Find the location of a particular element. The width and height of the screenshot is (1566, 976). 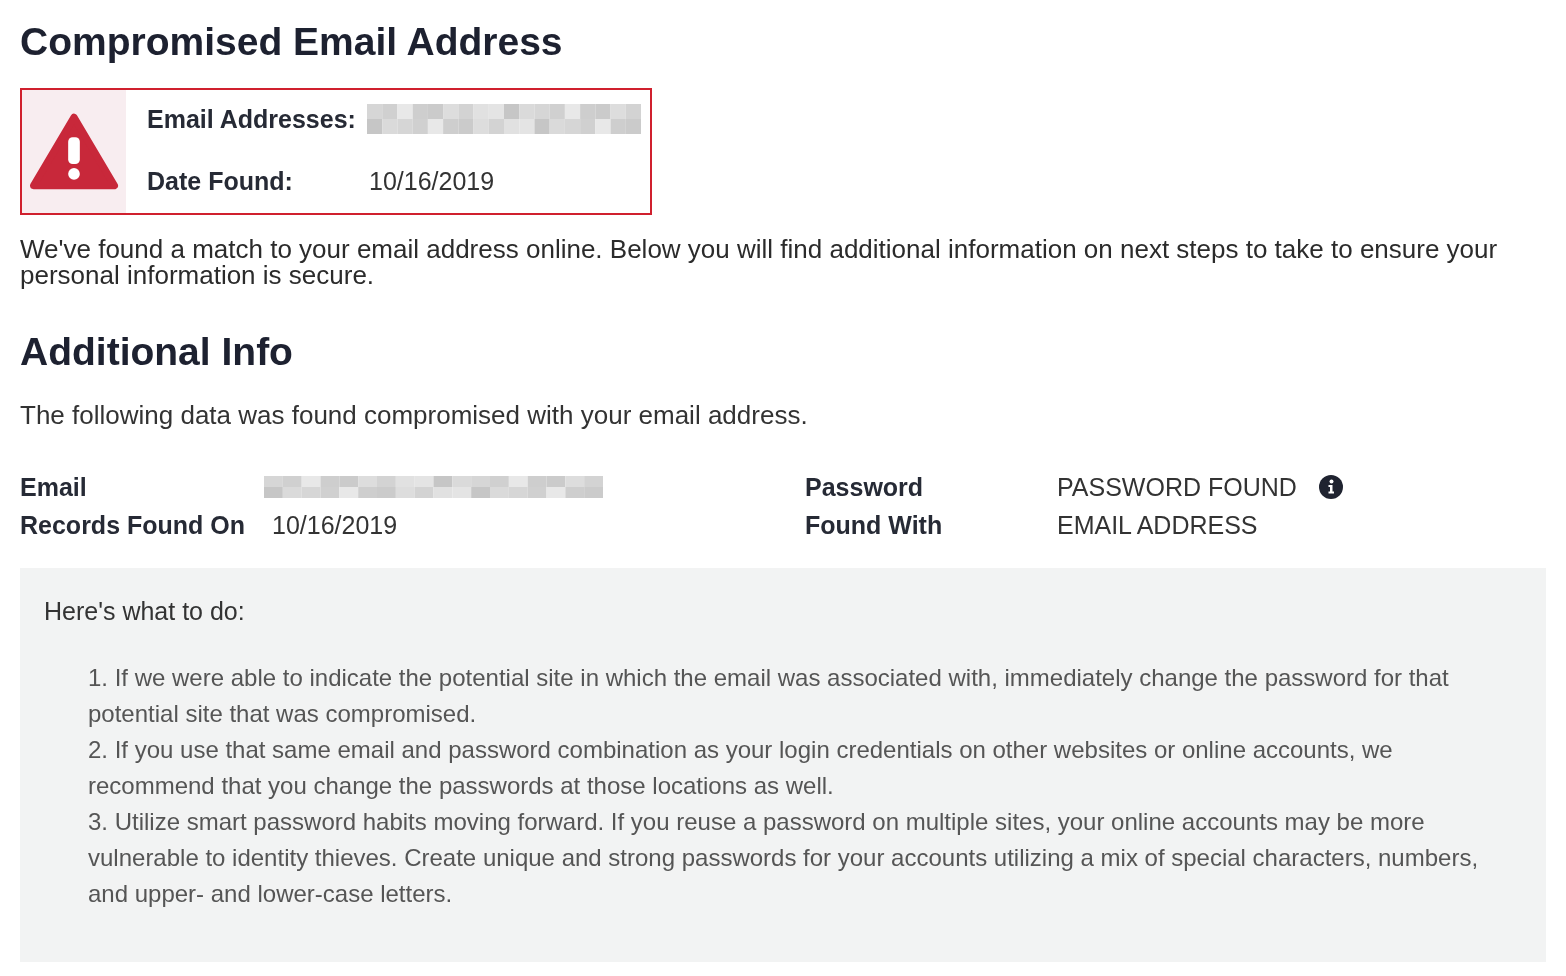

detail-label: Records Found On is located at coordinates (132, 525).